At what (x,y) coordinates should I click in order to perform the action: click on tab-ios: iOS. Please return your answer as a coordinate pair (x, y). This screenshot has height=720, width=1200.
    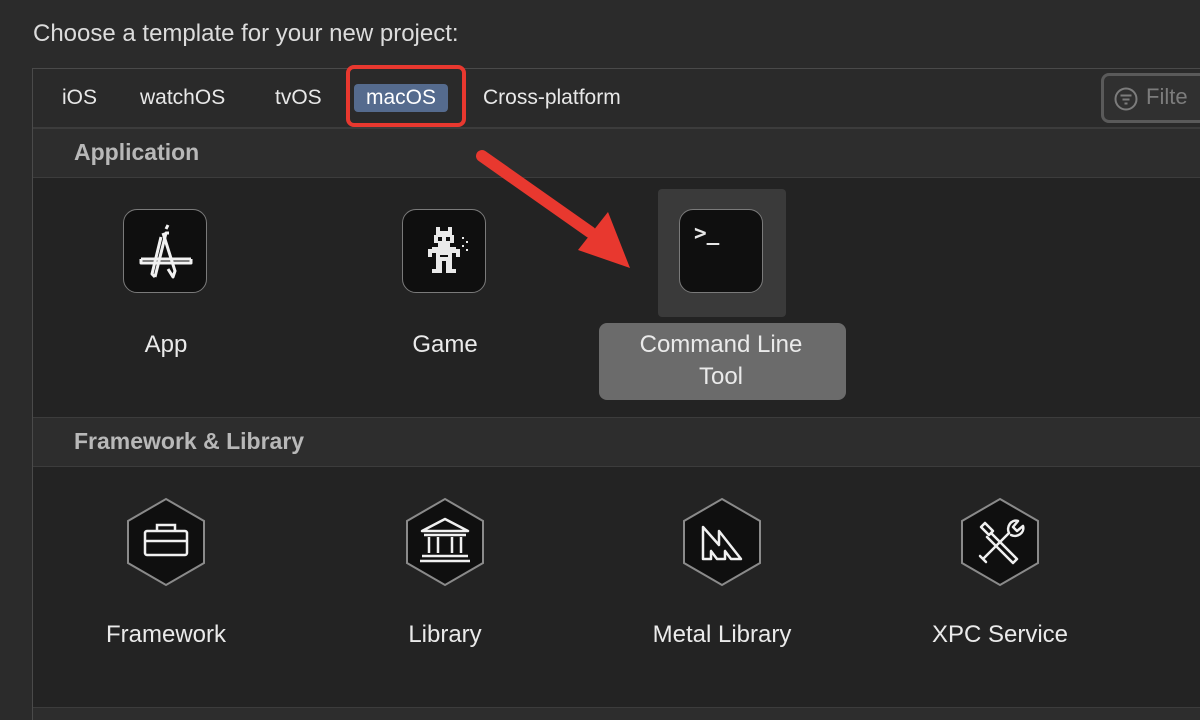
    Looking at the image, I should click on (79, 98).